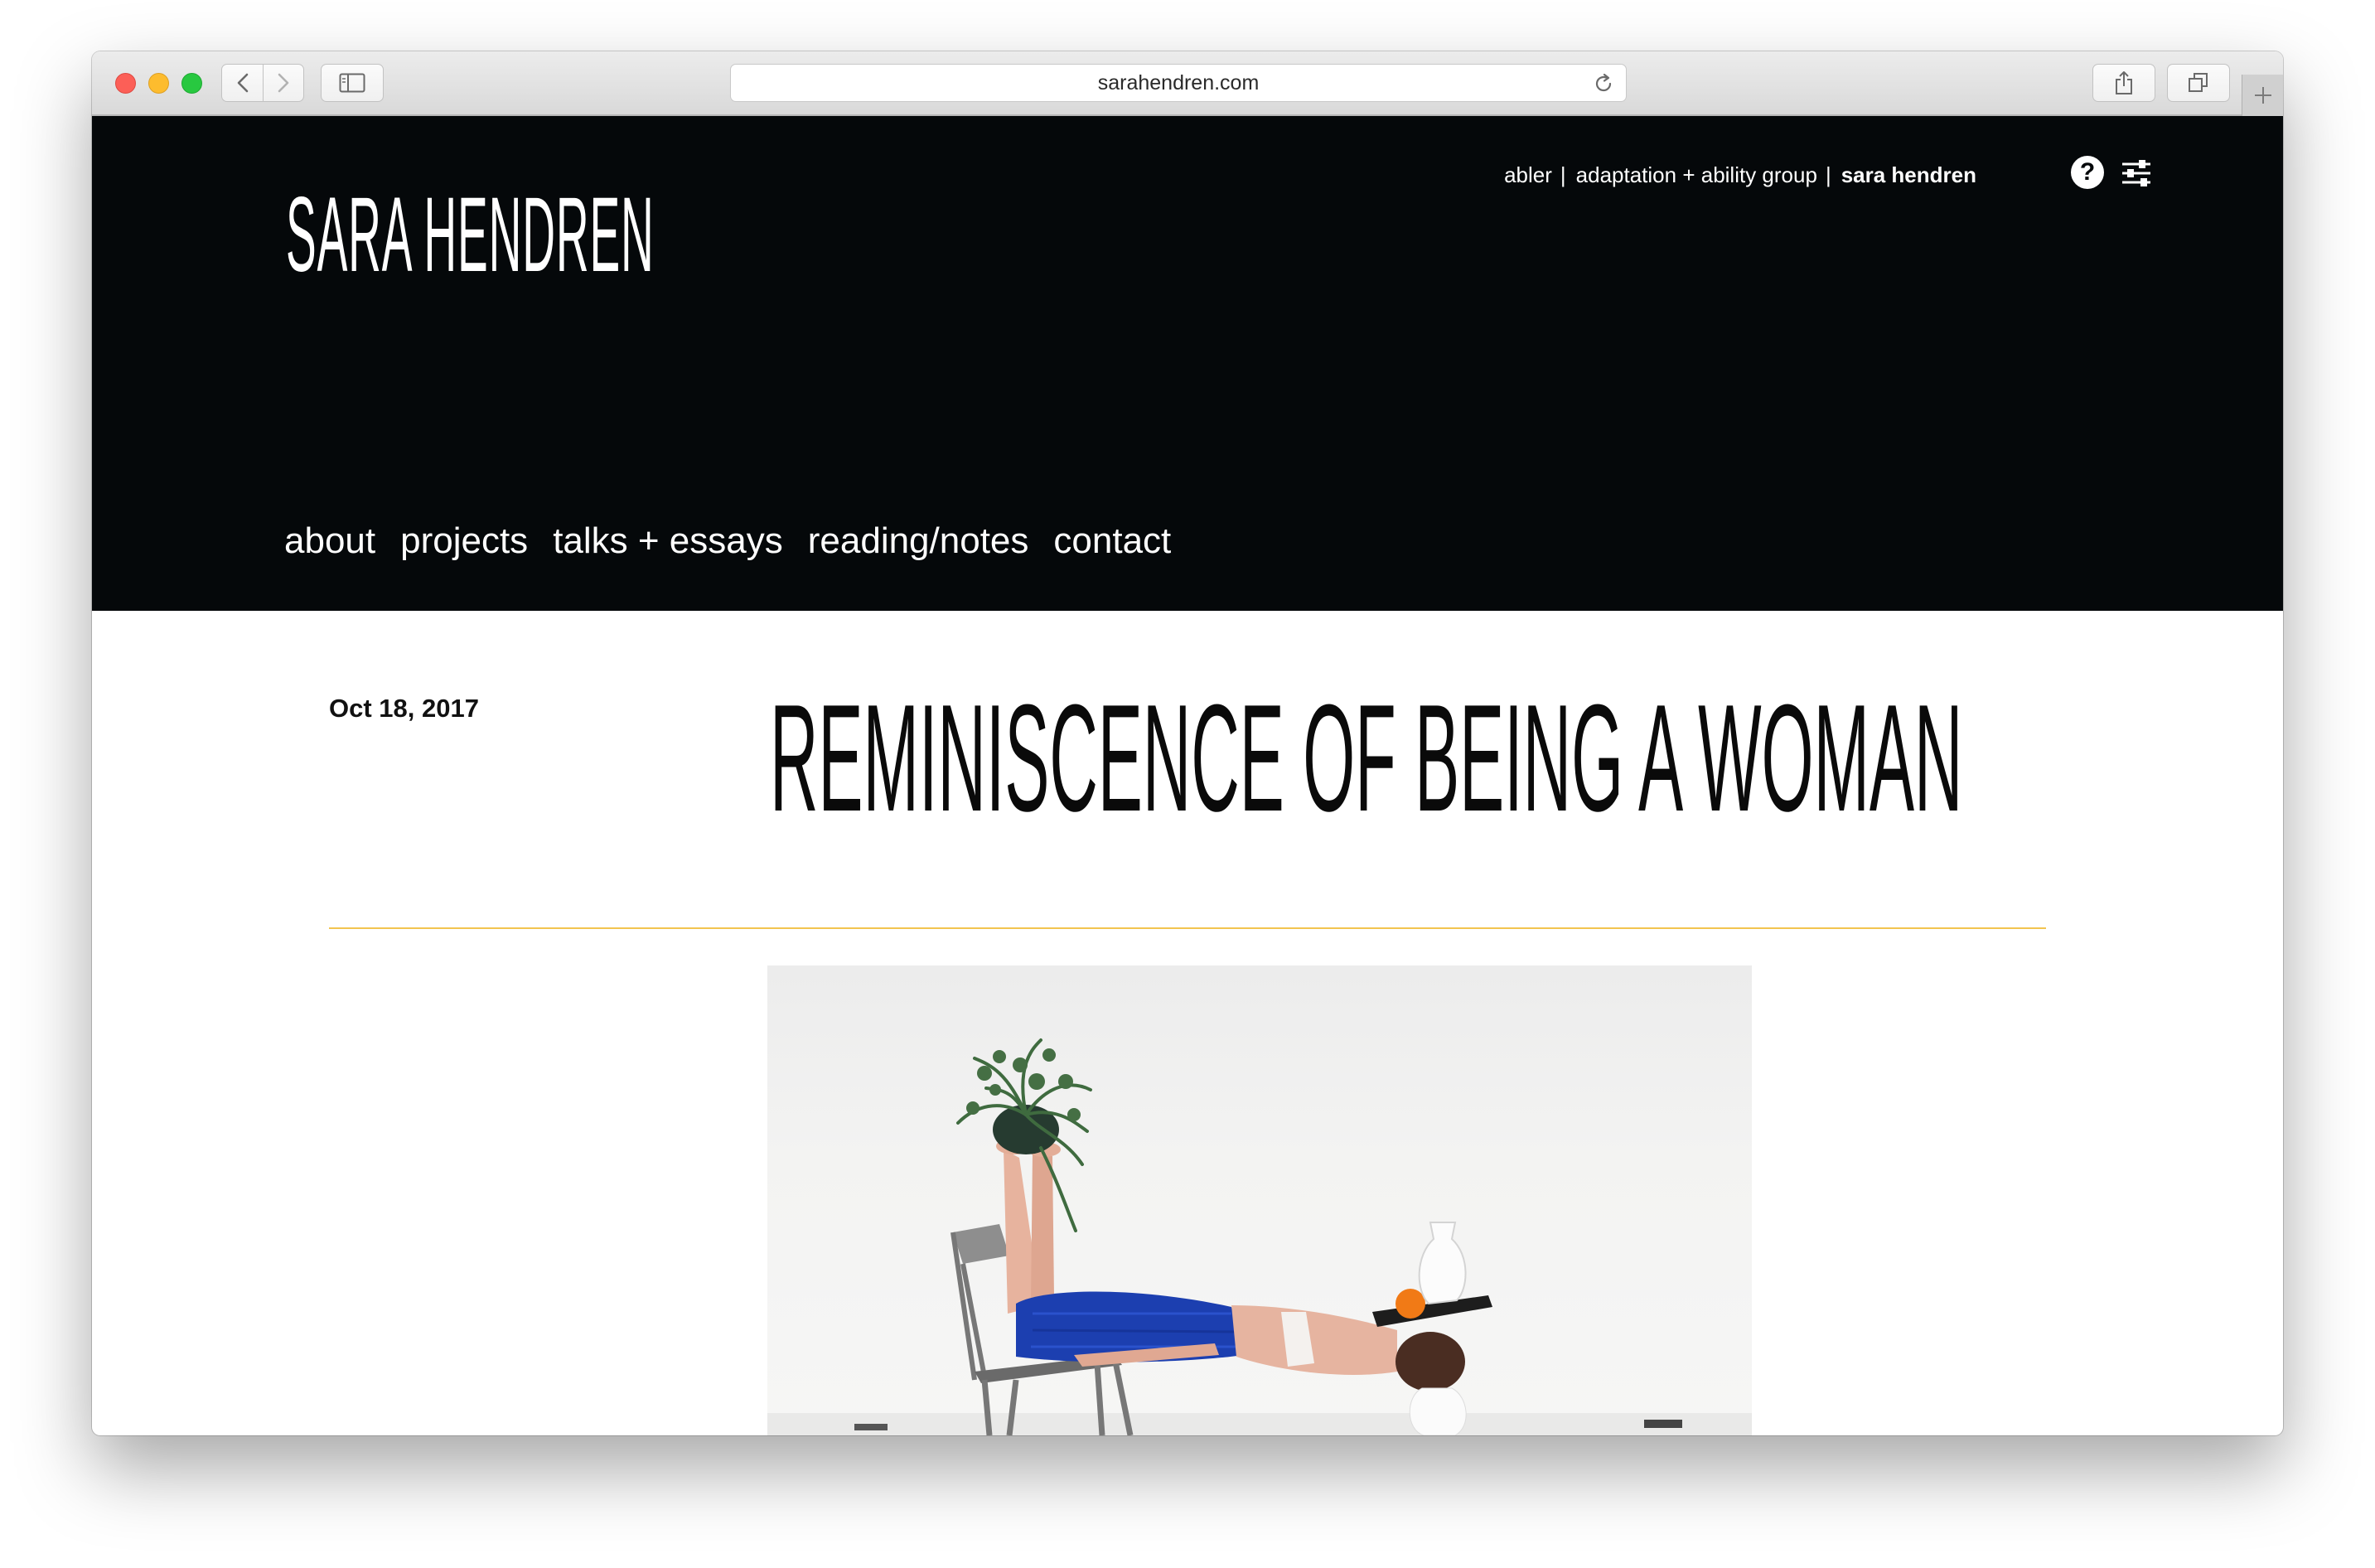 The width and height of the screenshot is (2375, 1568). Describe the element at coordinates (1603, 83) in the screenshot. I see `reload-icon` at that location.